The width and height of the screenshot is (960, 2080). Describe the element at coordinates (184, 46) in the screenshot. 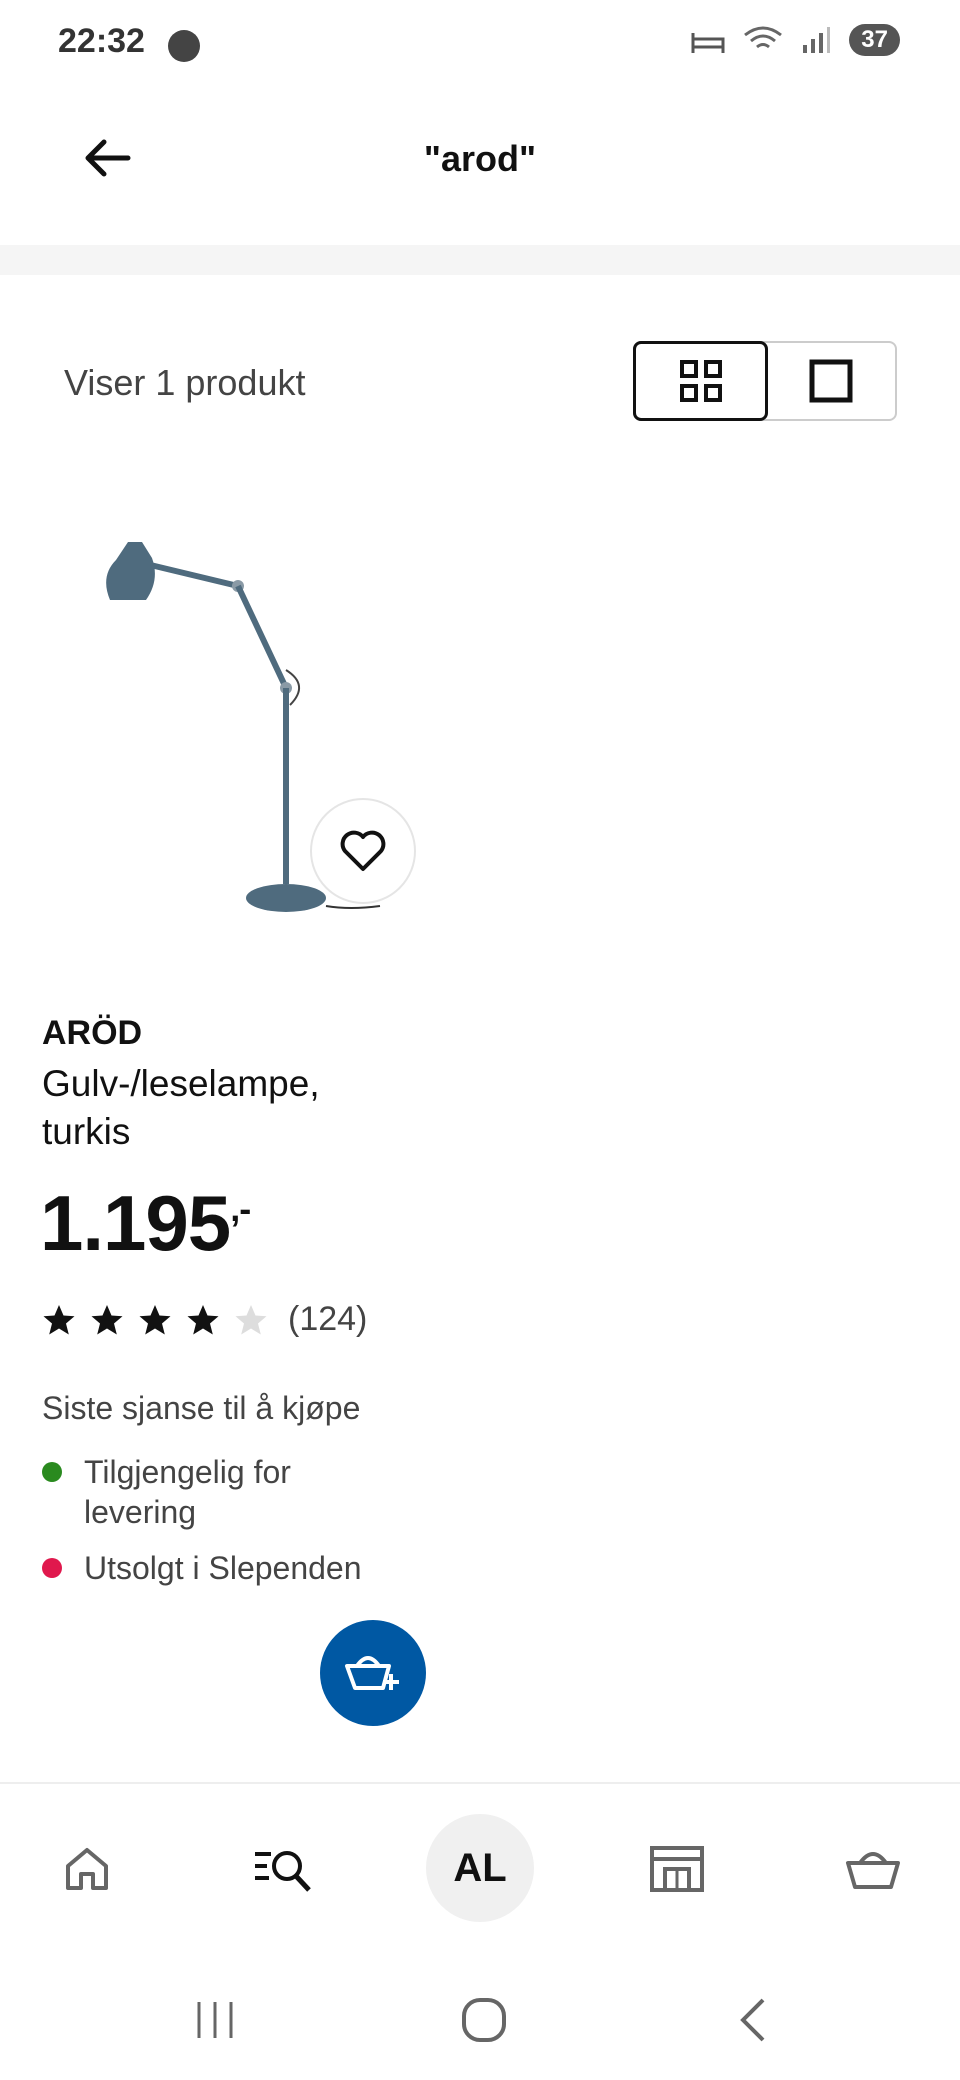

I see `messenger-icon` at that location.